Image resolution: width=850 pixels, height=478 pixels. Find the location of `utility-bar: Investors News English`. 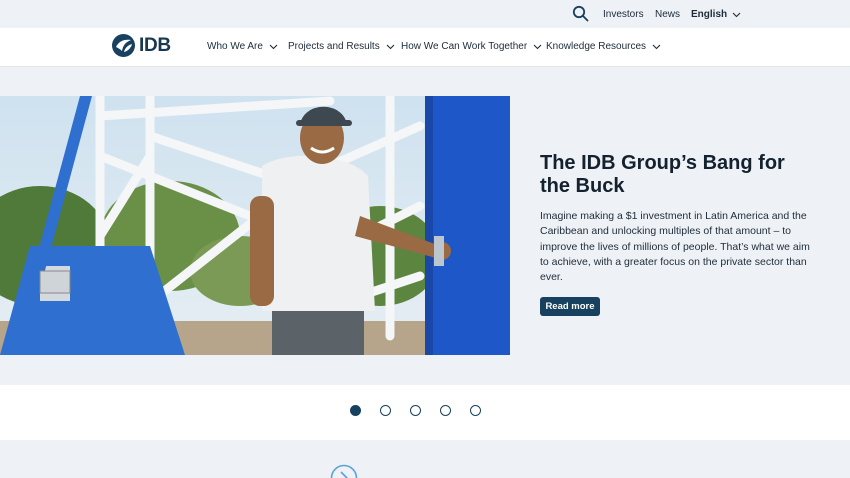

utility-bar: Investors News English is located at coordinates (425, 14).